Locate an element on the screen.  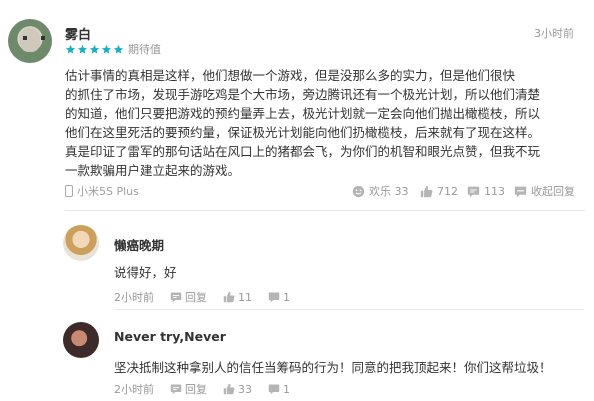
reply-username: 懒癌晚期 is located at coordinates (139, 244).